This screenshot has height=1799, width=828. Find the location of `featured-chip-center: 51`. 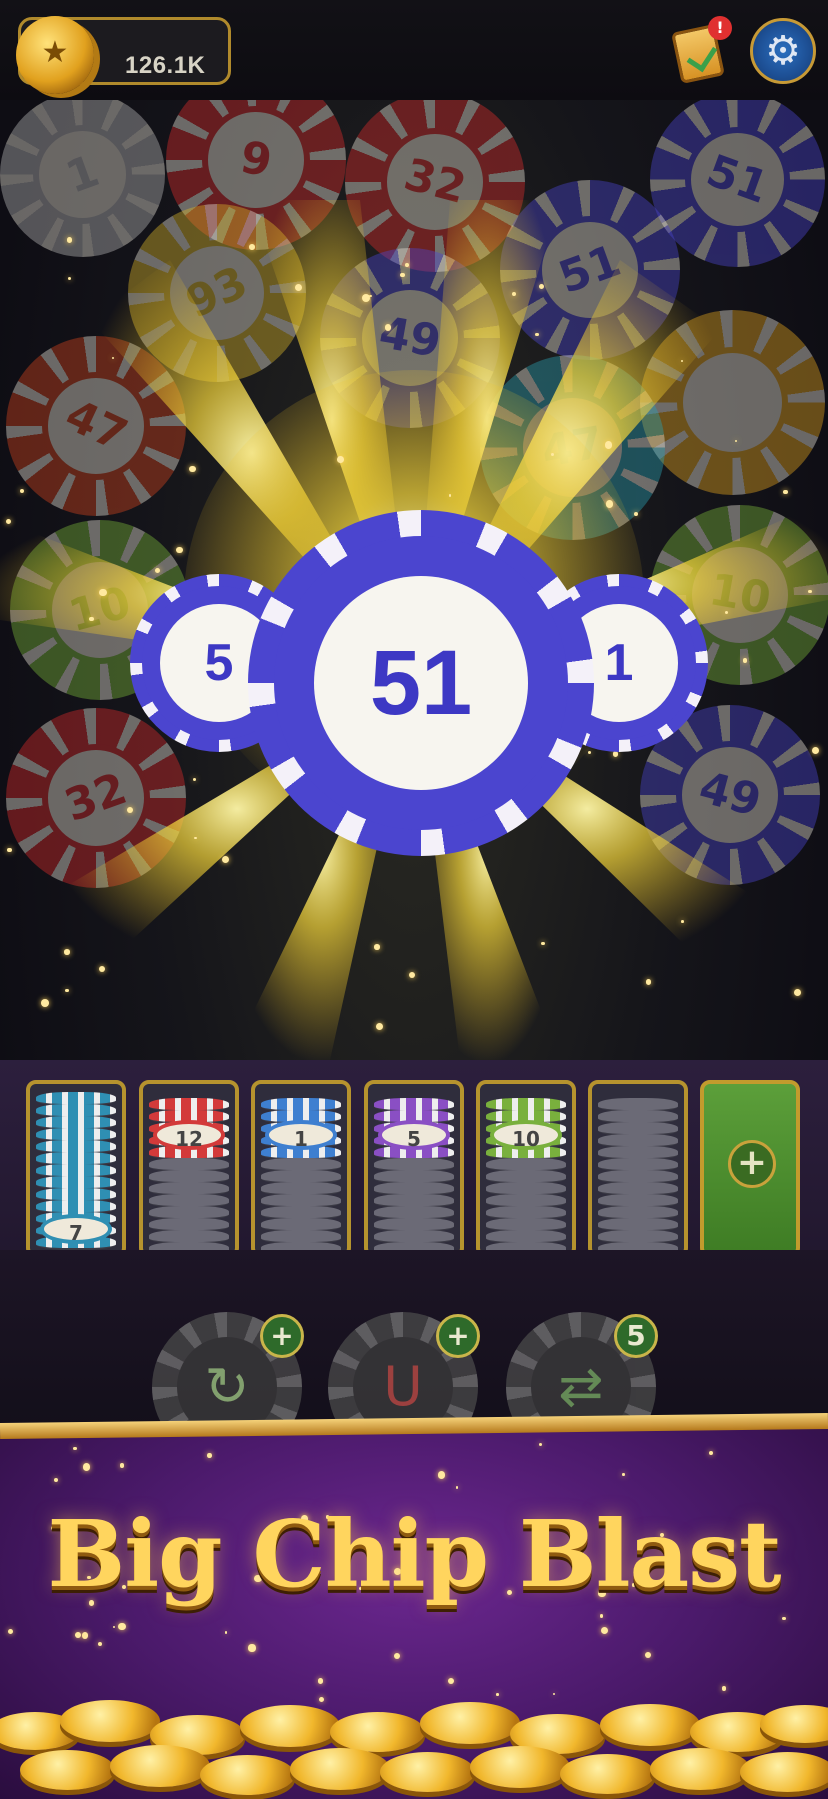

featured-chip-center: 51 is located at coordinates (421, 683).